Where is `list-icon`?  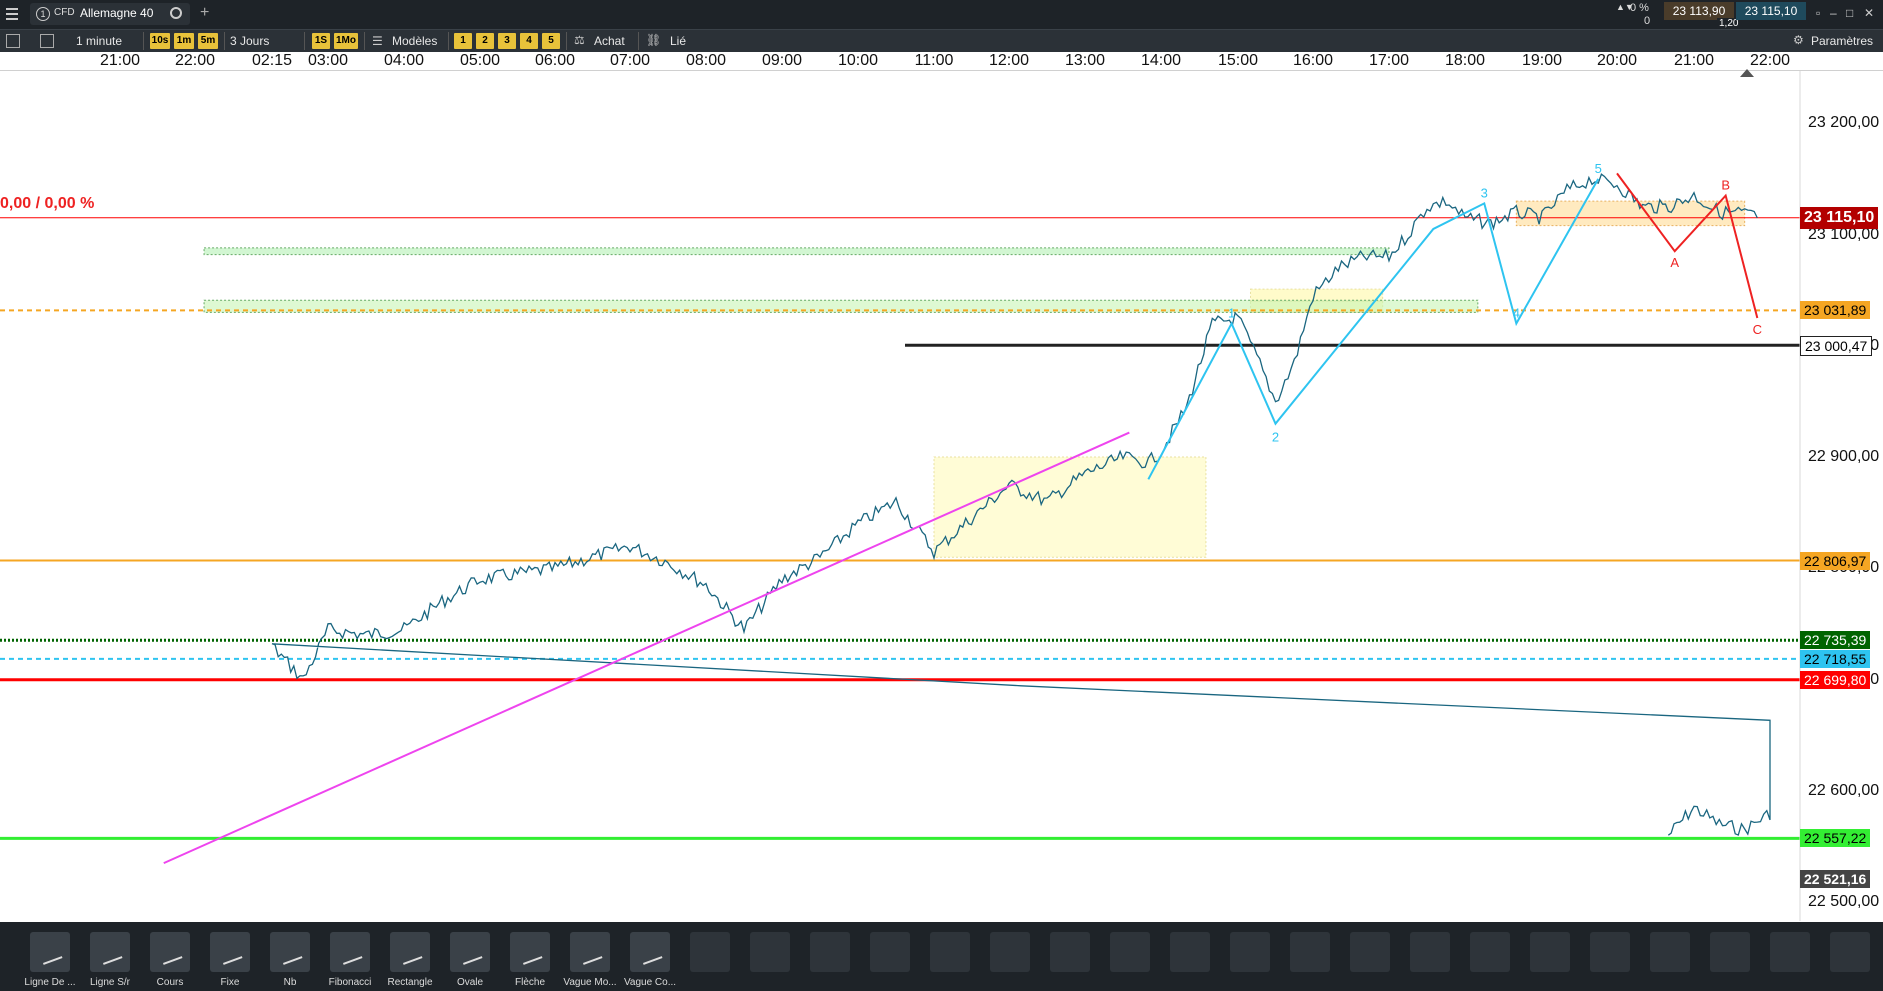 list-icon is located at coordinates (13, 41).